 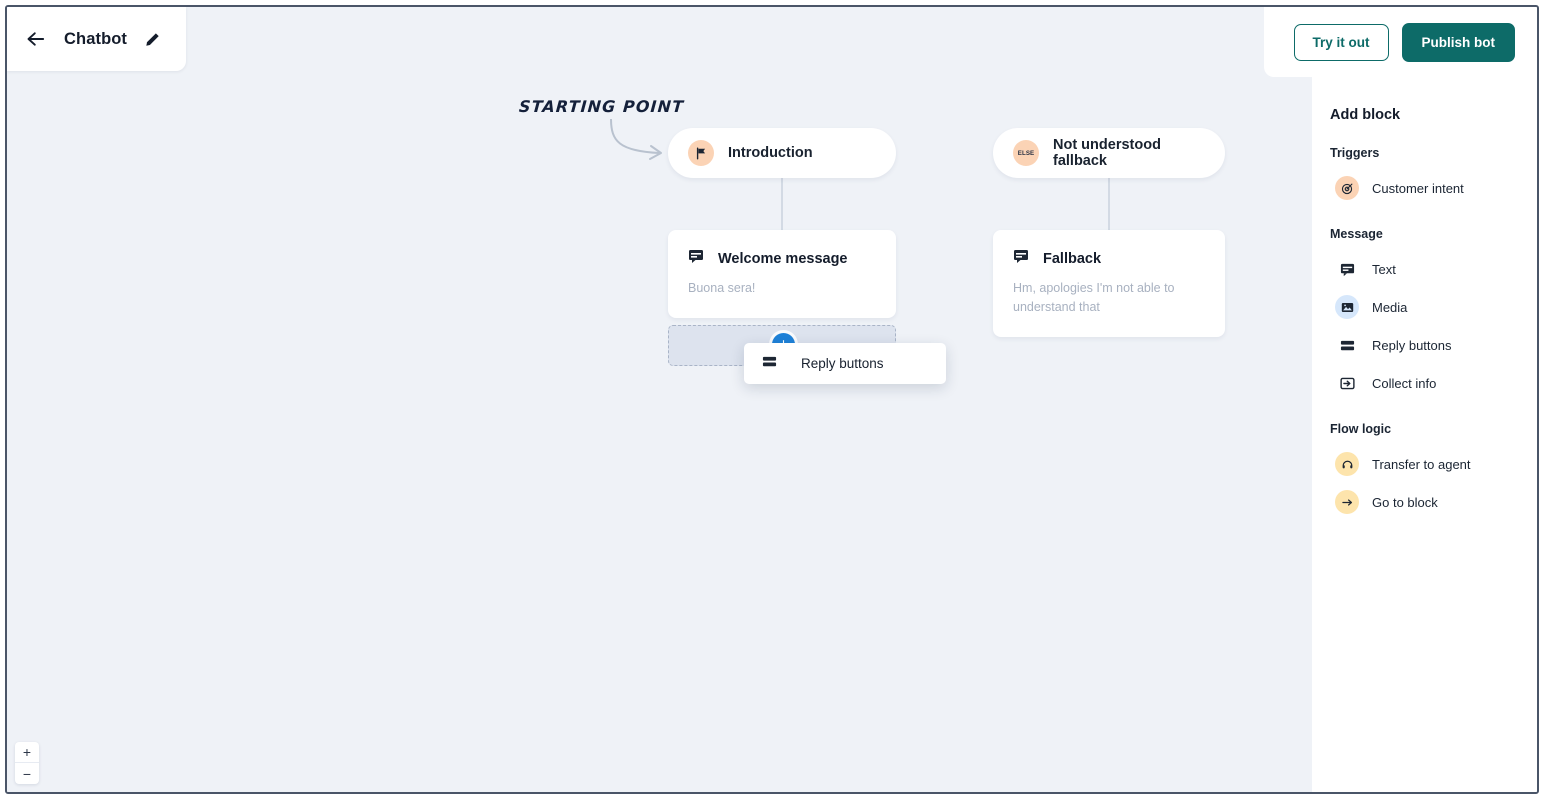 What do you see at coordinates (1355, 153) in the screenshot?
I see `sidebar-group-label: Triggers` at bounding box center [1355, 153].